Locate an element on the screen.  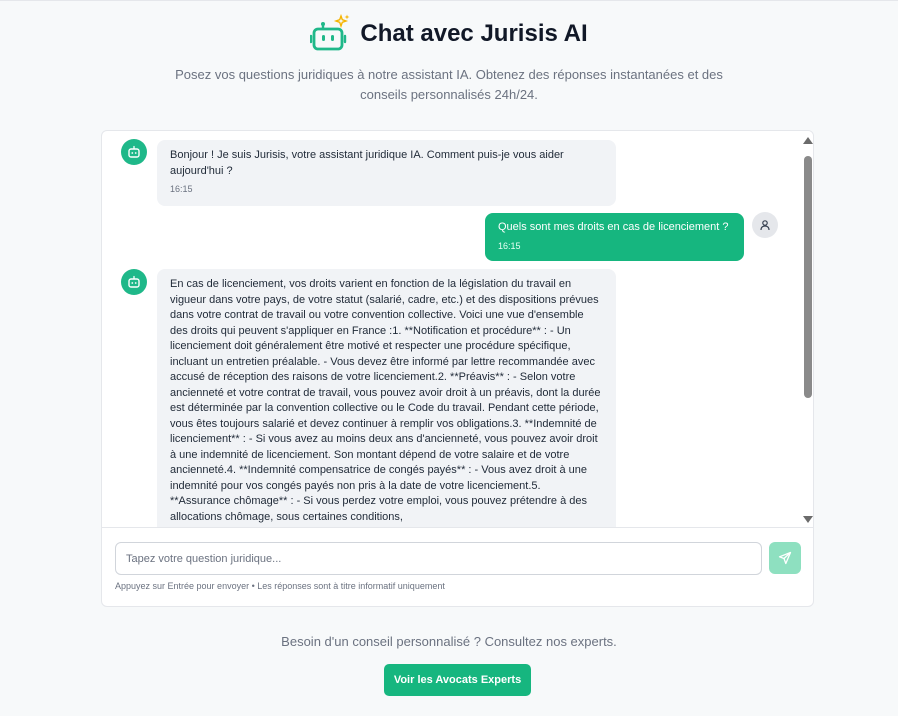
scroll-thumb is located at coordinates (808, 277).